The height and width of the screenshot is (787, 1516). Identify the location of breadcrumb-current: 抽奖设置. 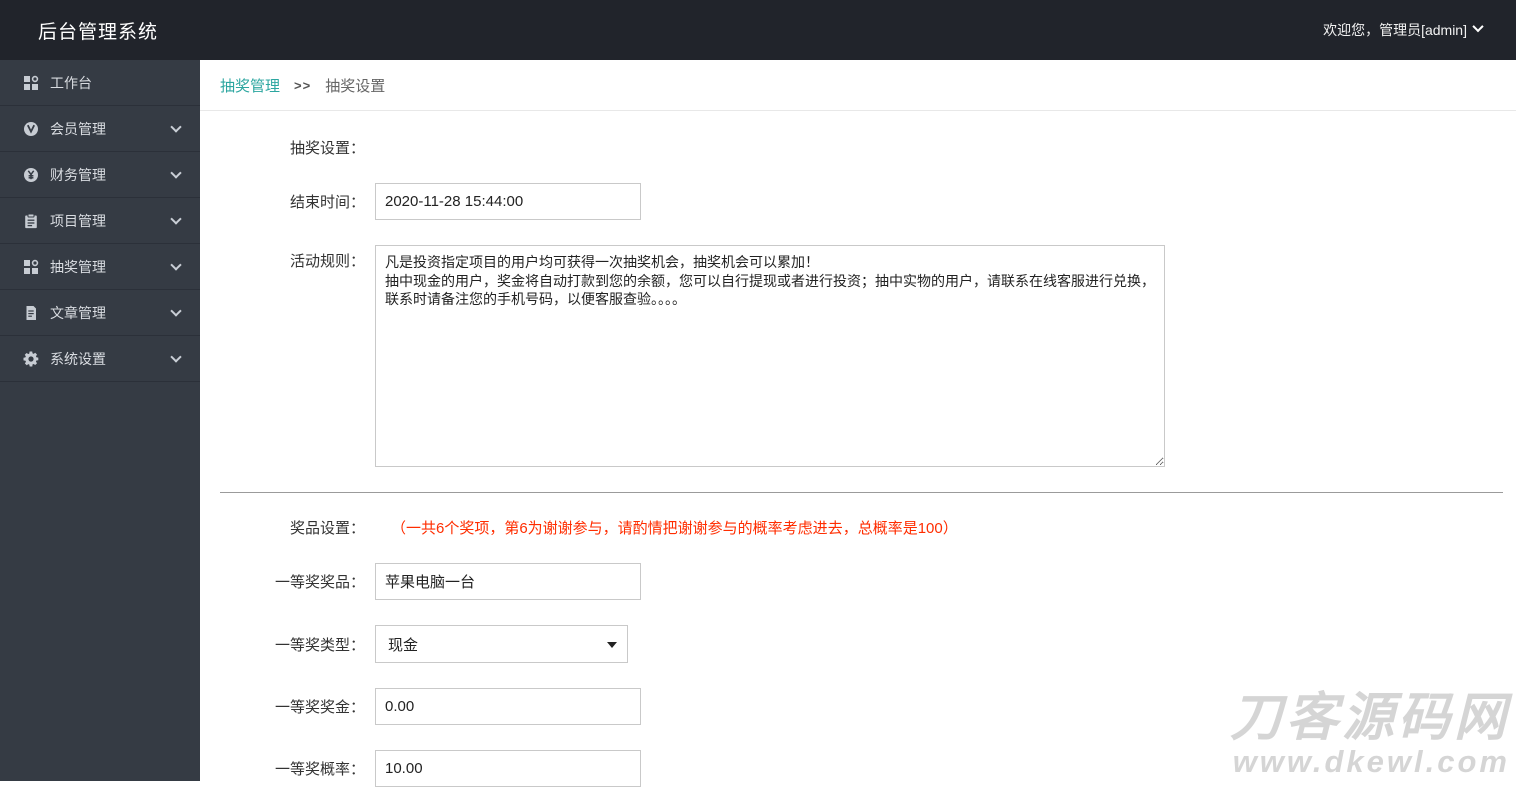
(355, 86).